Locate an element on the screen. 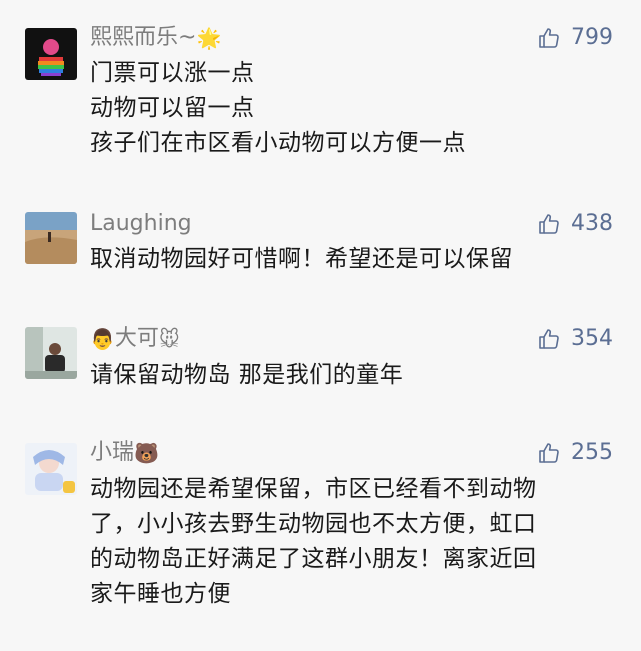  comment-line: 家午睡也方便 is located at coordinates (160, 594).